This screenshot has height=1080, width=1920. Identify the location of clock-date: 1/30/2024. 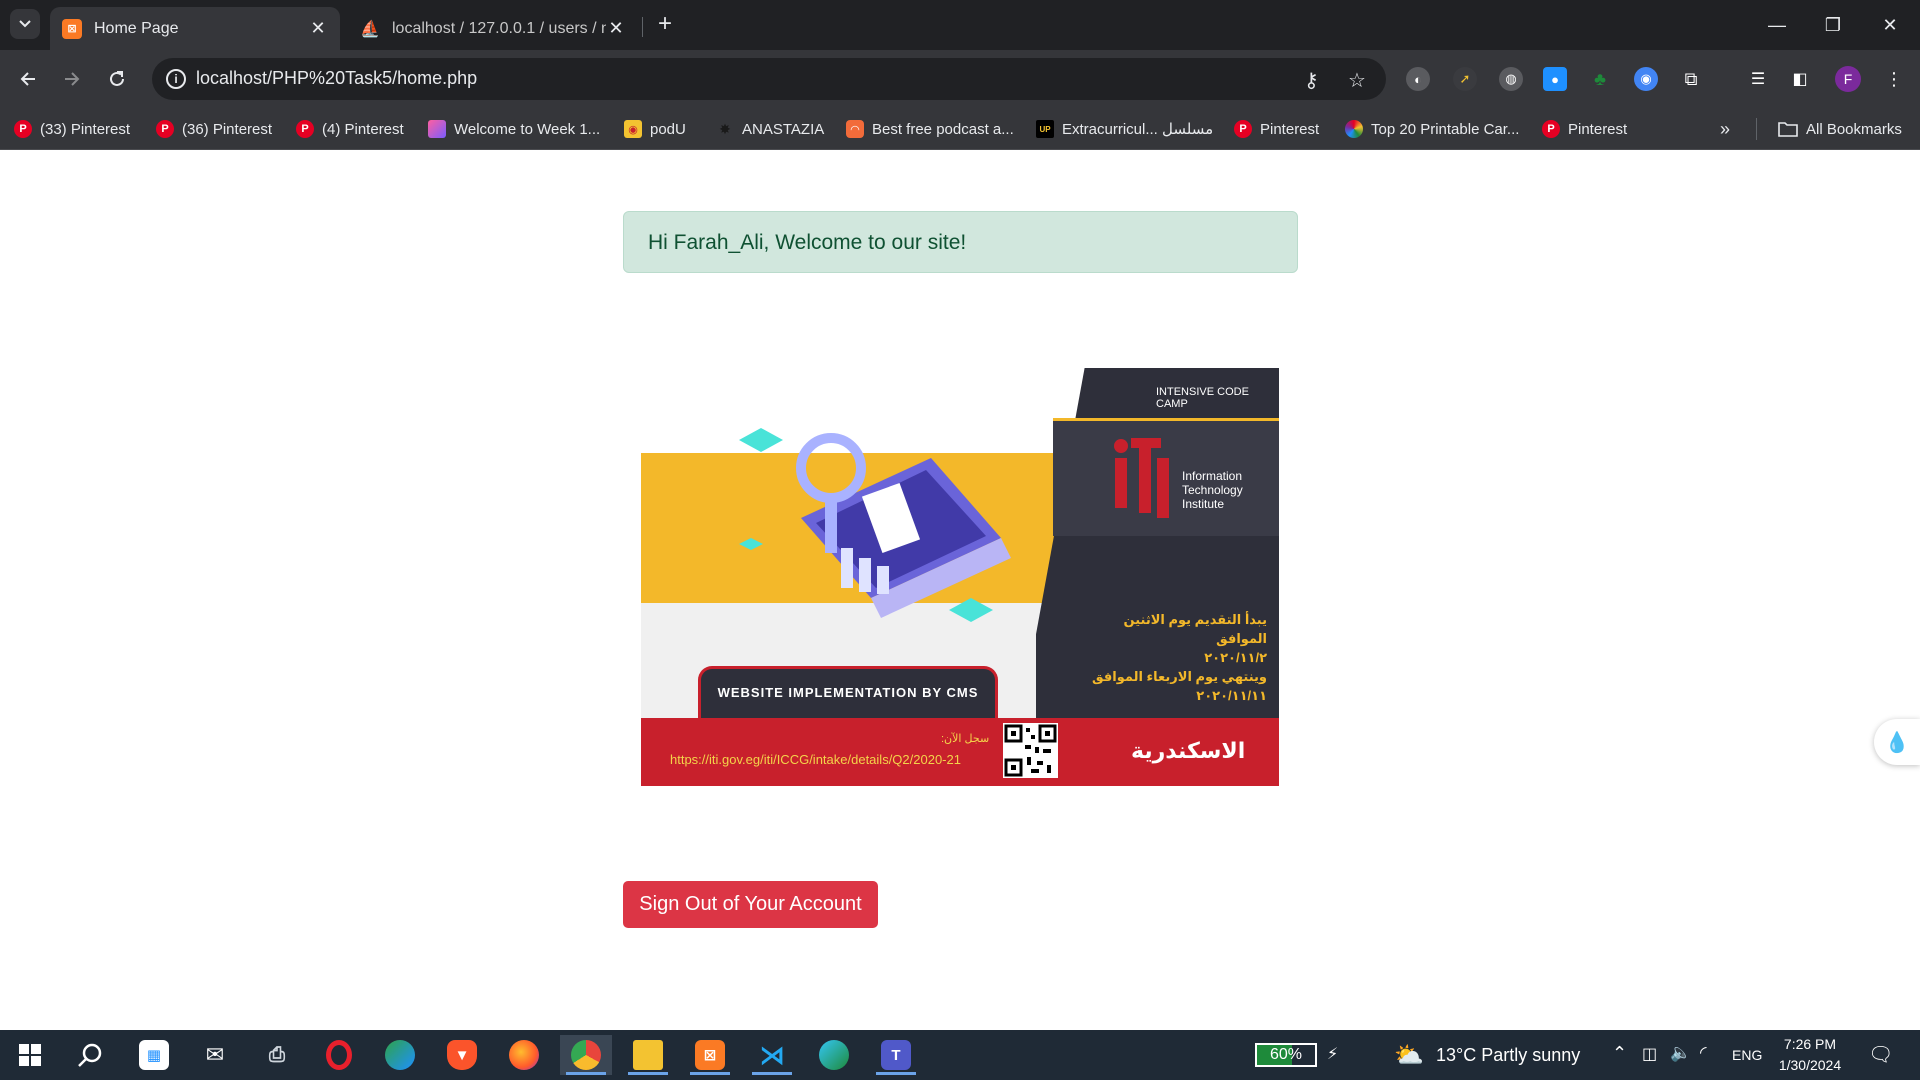
(1810, 1065).